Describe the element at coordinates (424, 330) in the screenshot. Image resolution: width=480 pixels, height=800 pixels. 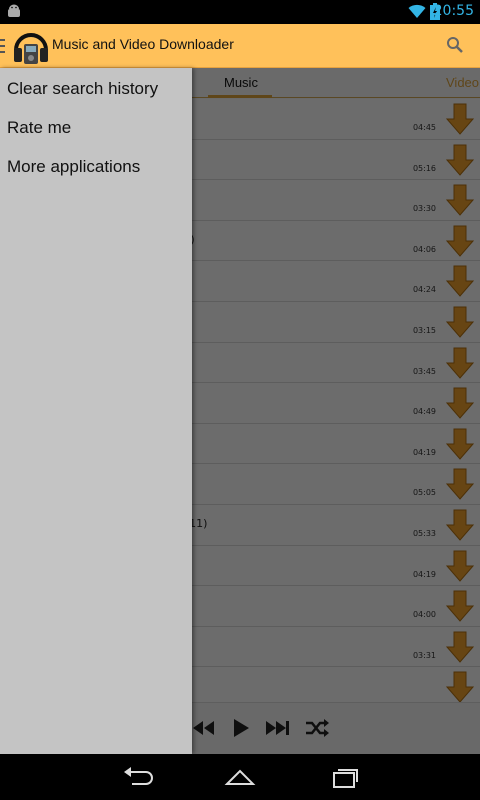
I see `track-duration: 03:15` at that location.